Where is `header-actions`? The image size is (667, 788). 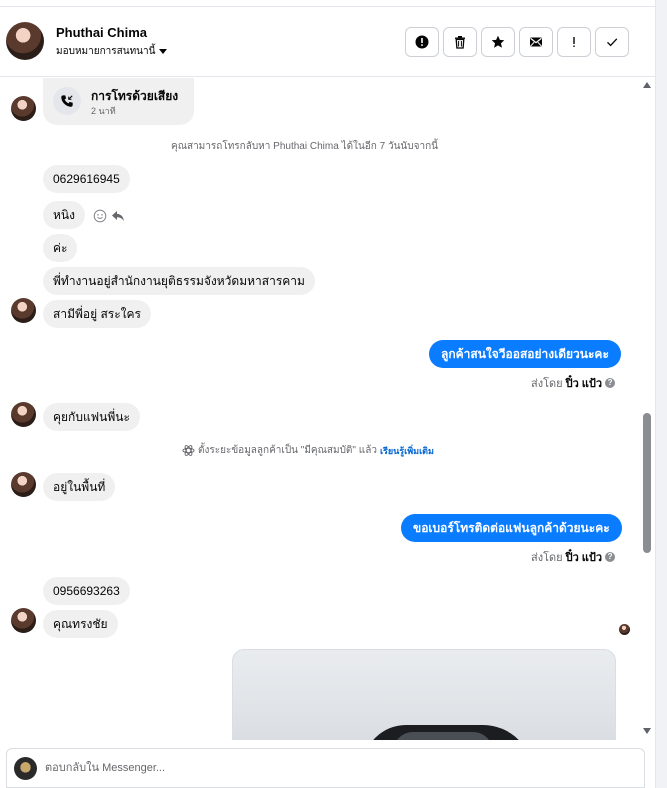
header-actions is located at coordinates (517, 42).